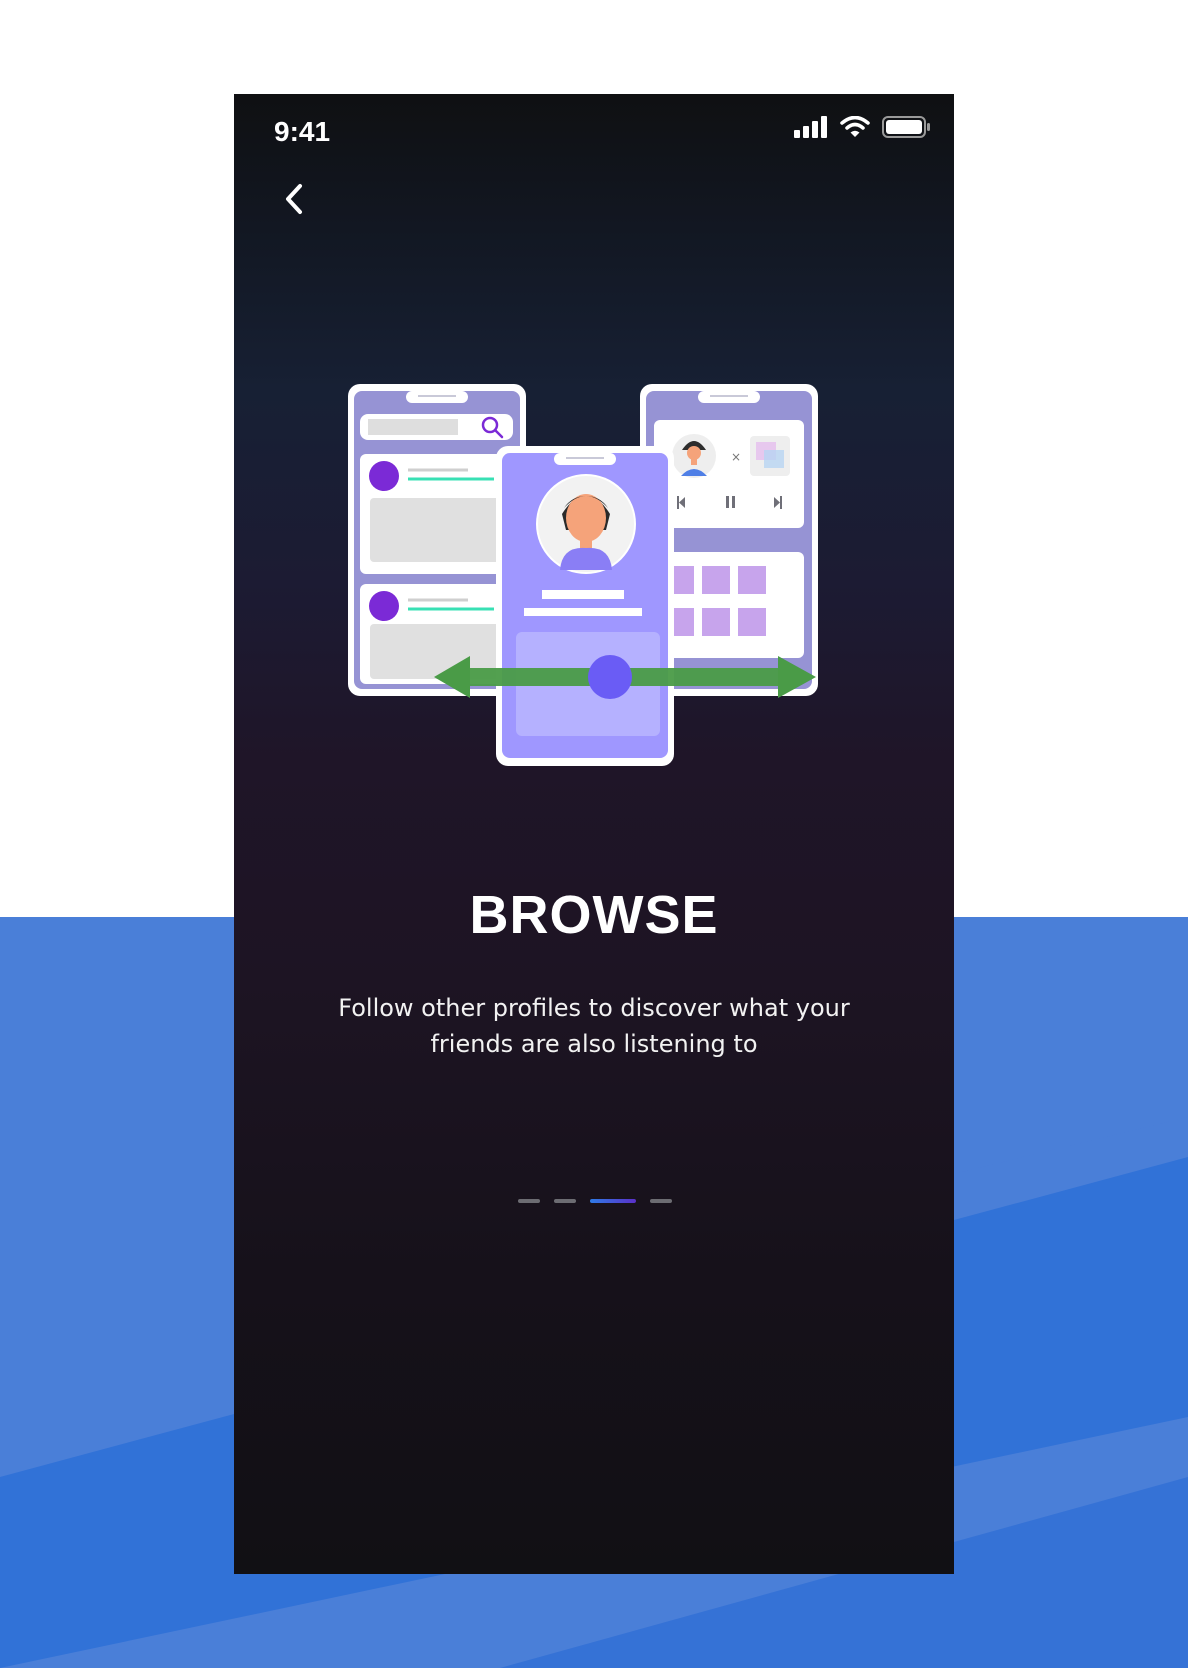 The width and height of the screenshot is (1188, 1668). I want to click on status-time: 9:41, so click(302, 131).